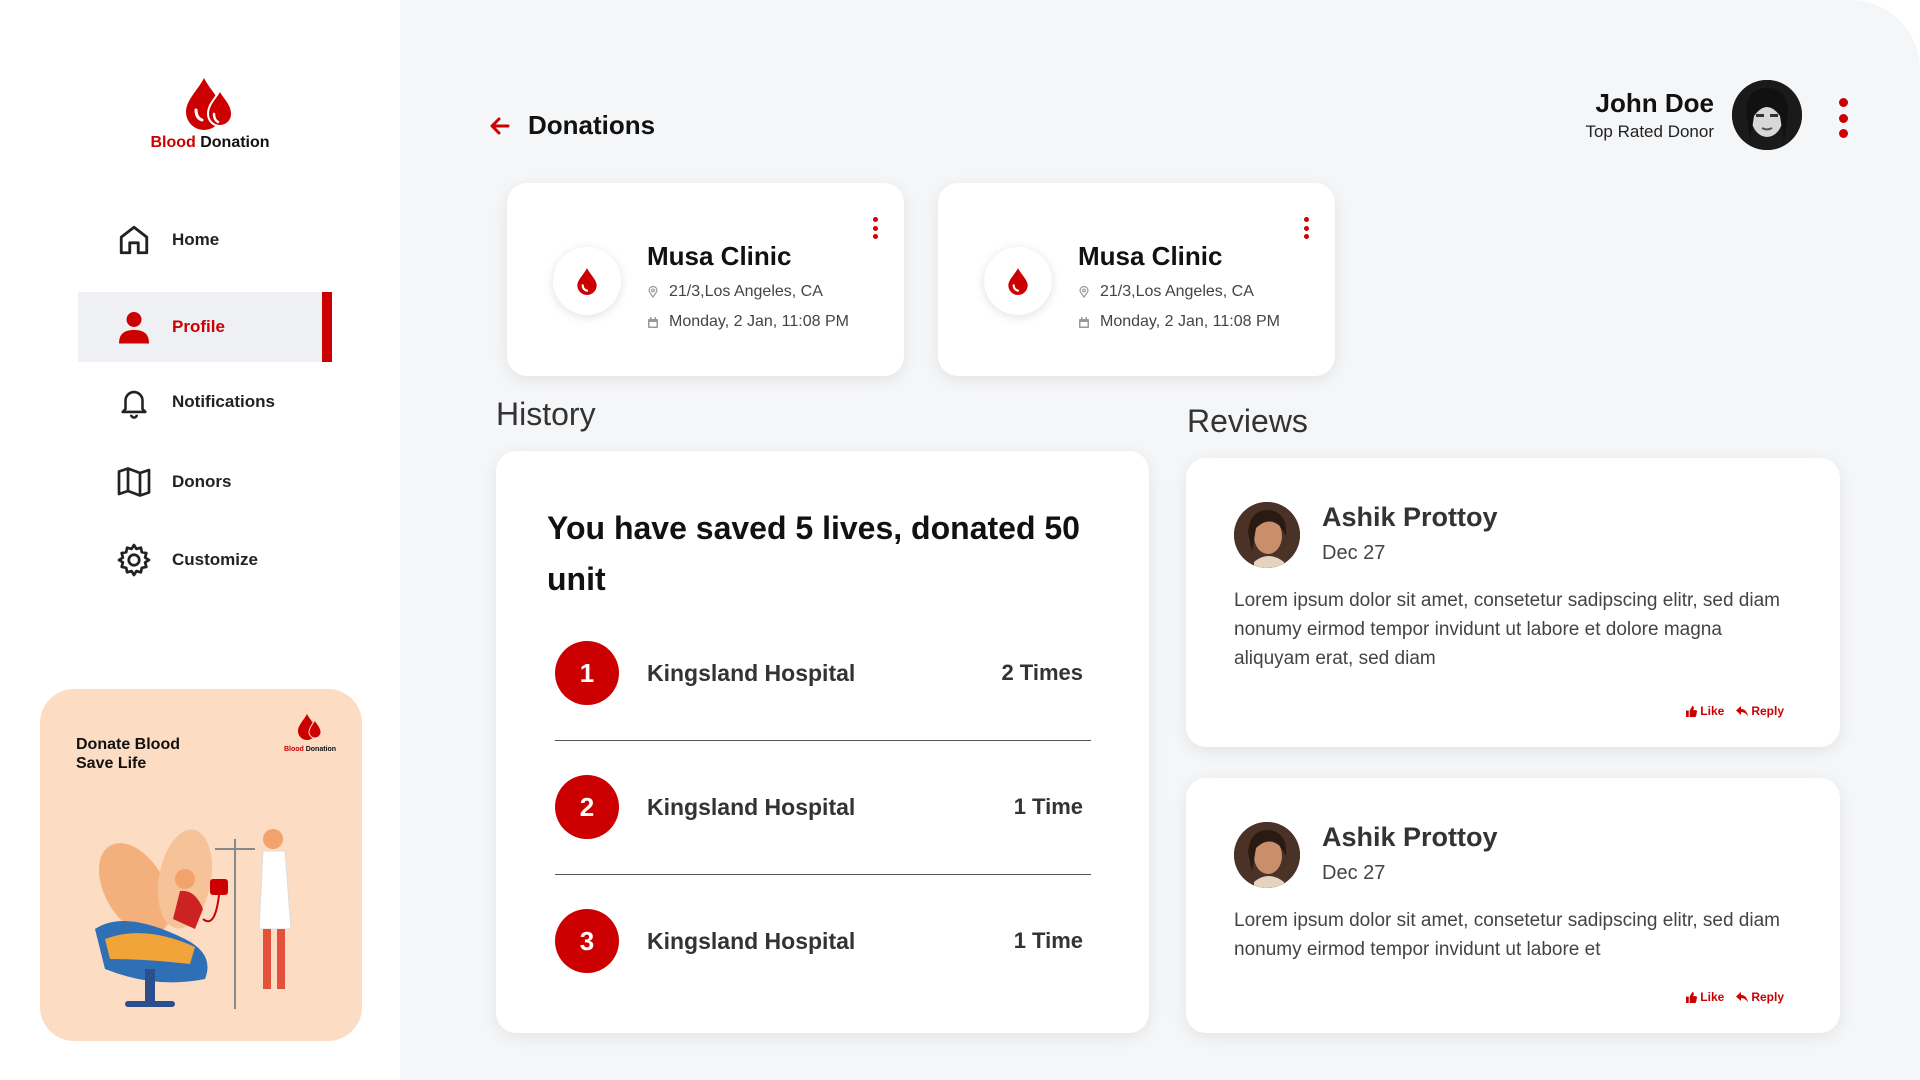 This screenshot has width=1920, height=1080. Describe the element at coordinates (202, 481) in the screenshot. I see `sidebar-item-label: Donors` at that location.